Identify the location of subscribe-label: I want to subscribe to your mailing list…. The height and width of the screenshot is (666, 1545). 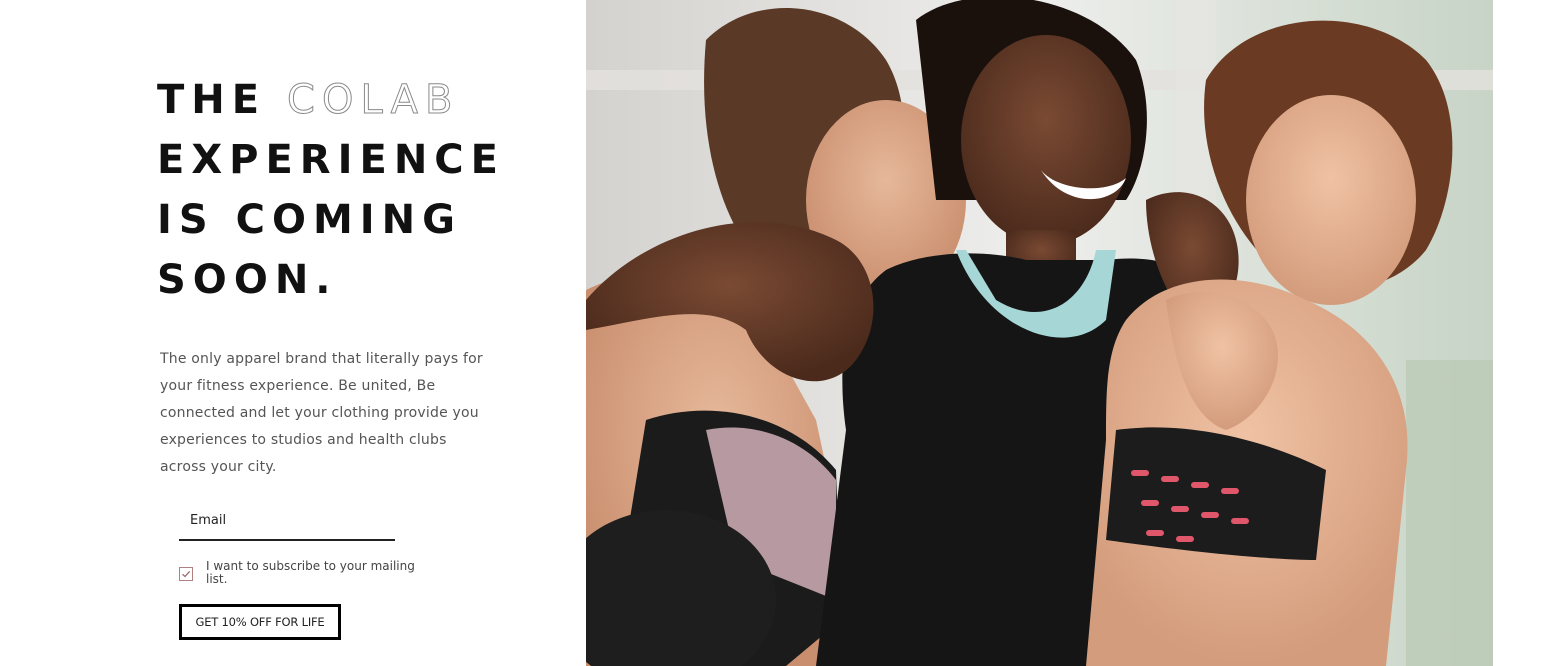
(310, 572).